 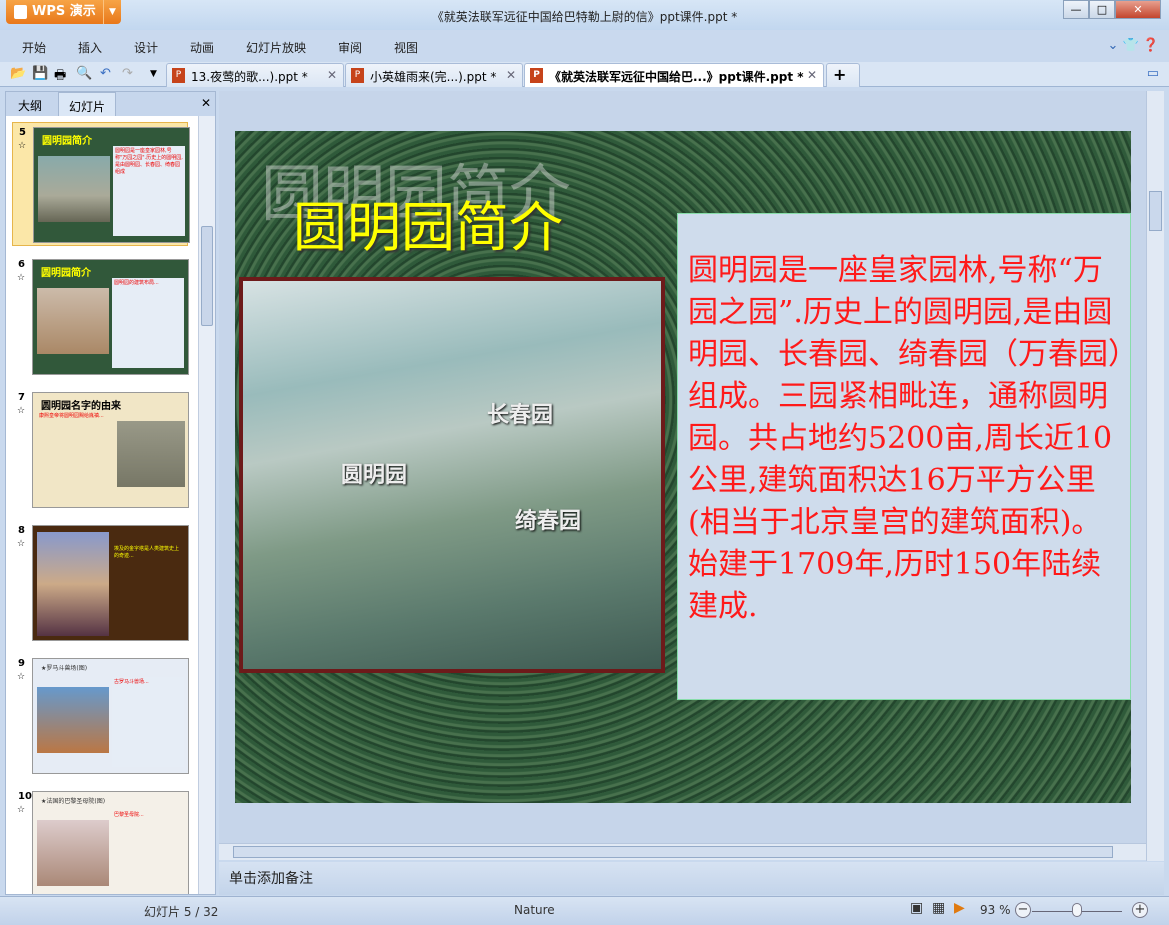 What do you see at coordinates (843, 75) in the screenshot?
I see `new-tab-button: +` at bounding box center [843, 75].